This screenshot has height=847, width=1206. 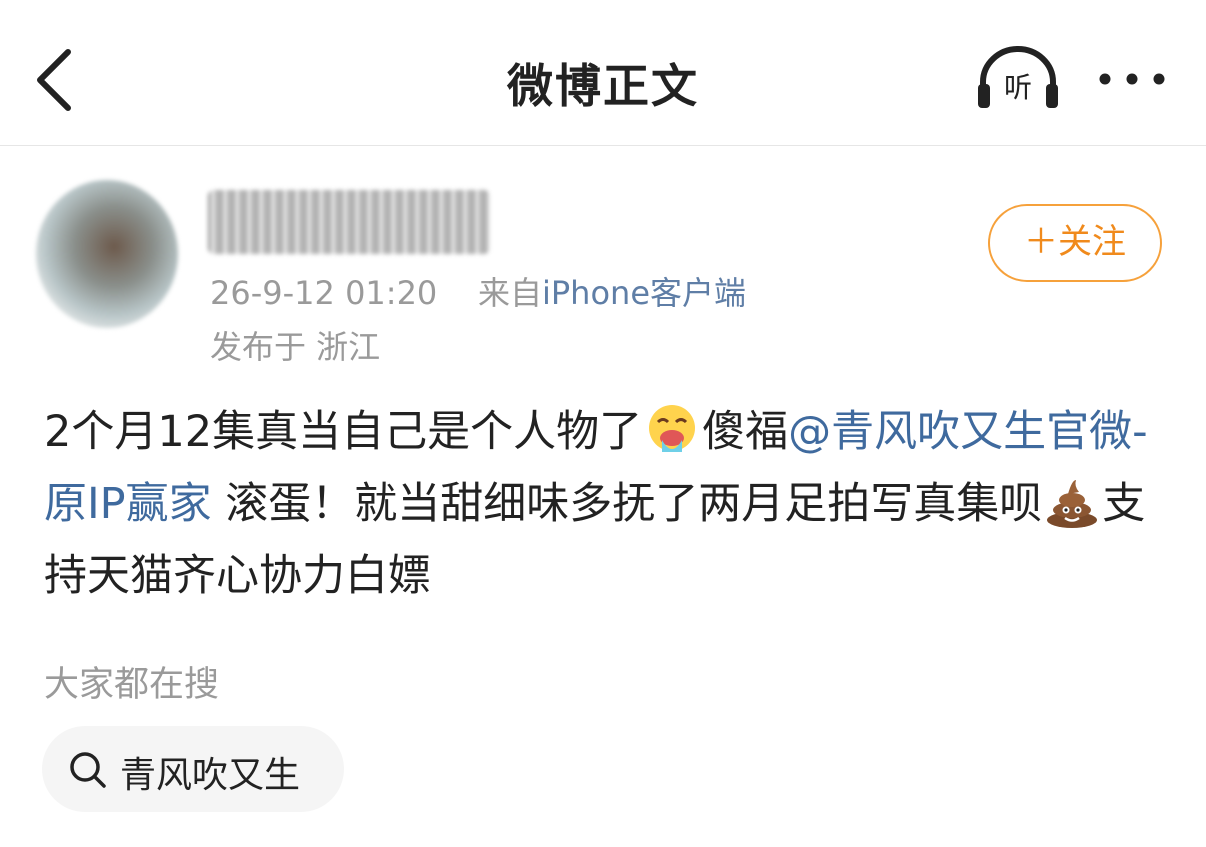 I want to click on search-icon, so click(x=88, y=770).